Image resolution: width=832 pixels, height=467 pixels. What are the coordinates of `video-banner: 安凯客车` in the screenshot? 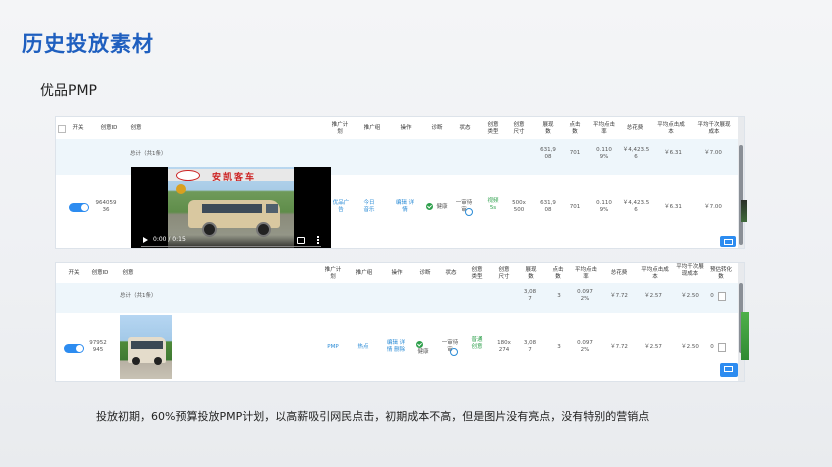 It's located at (231, 176).